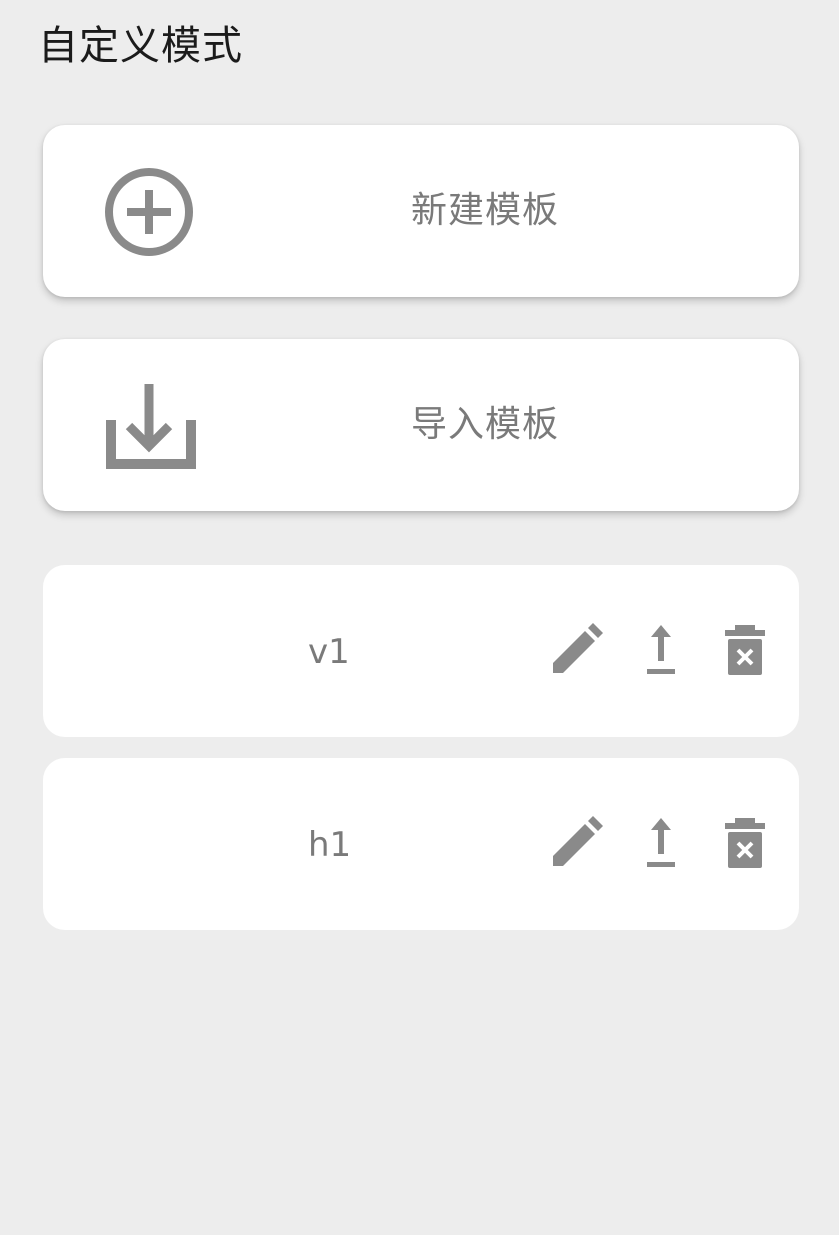 The width and height of the screenshot is (839, 1235). What do you see at coordinates (330, 845) in the screenshot?
I see `template-name: h1` at bounding box center [330, 845].